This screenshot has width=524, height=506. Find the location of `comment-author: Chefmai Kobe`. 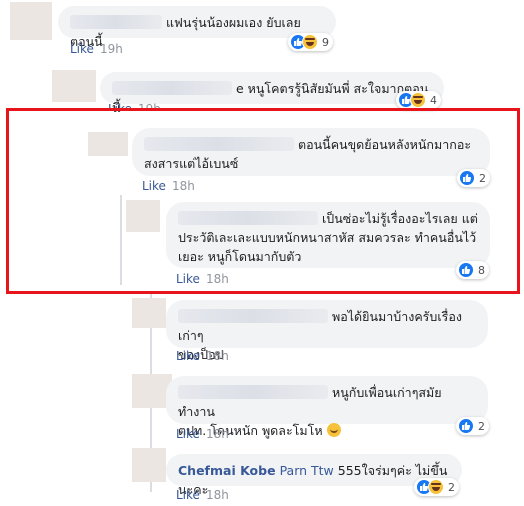

comment-author: Chefmai Kobe is located at coordinates (227, 470).